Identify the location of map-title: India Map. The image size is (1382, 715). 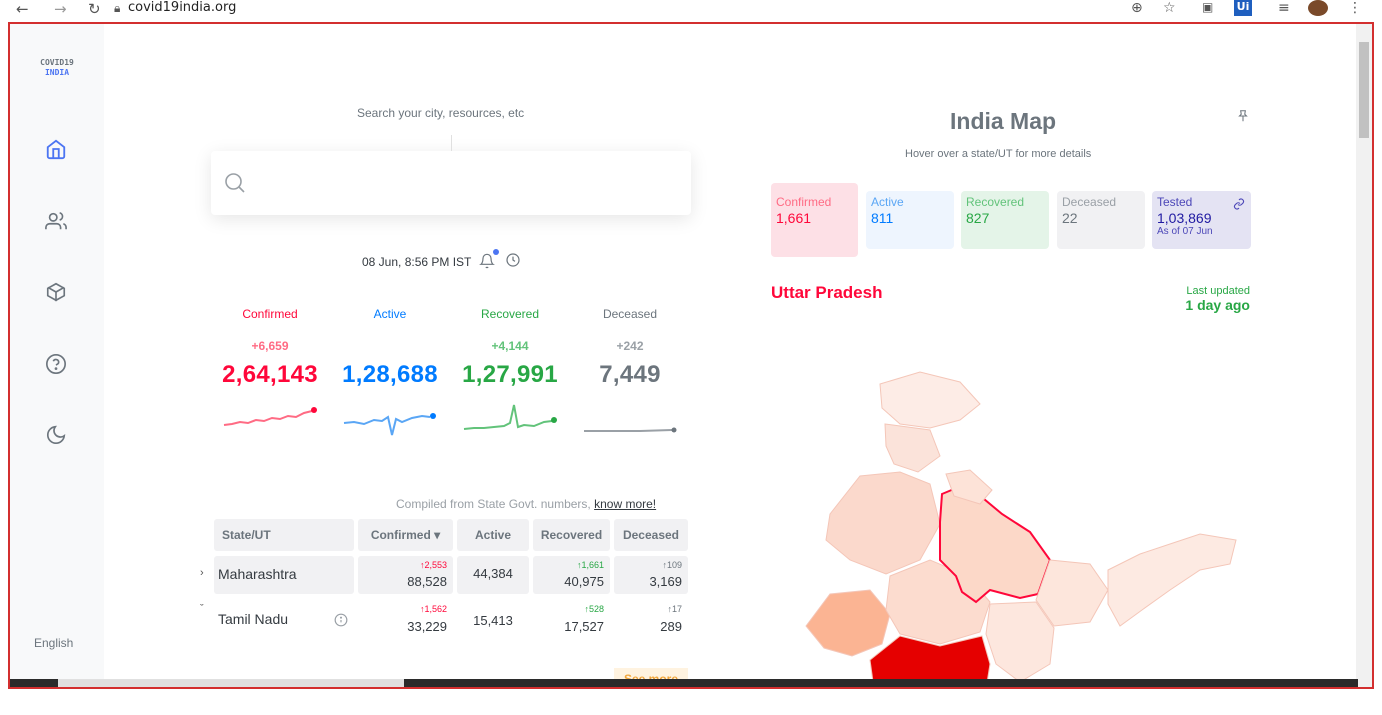
(1003, 121).